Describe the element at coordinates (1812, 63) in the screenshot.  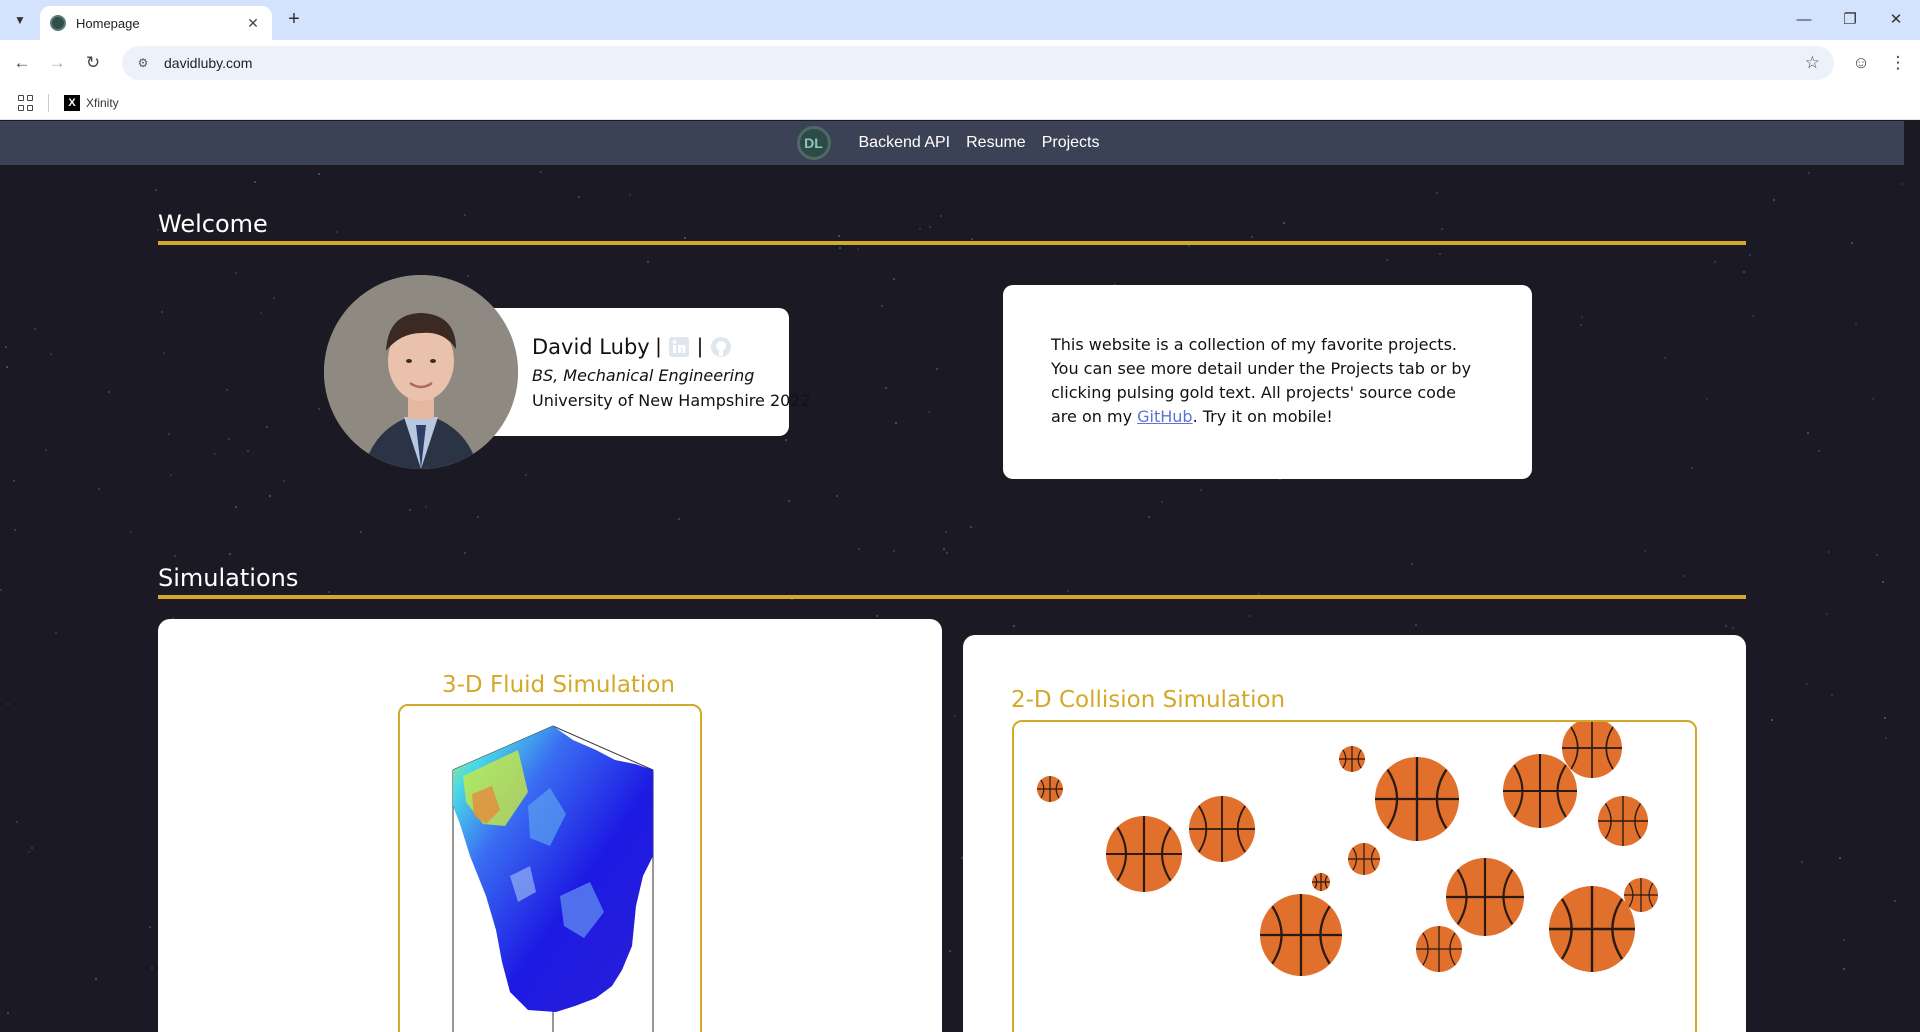
I see `bookmark-star-icon: ☆` at that location.